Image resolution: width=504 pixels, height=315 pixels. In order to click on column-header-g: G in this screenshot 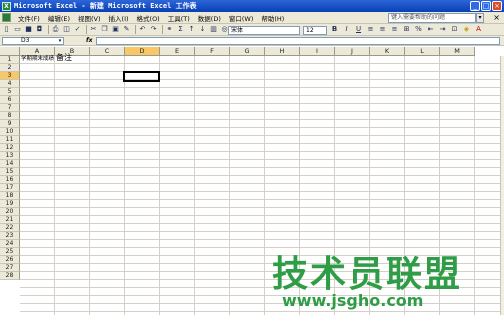, I will do `click(247, 51)`.